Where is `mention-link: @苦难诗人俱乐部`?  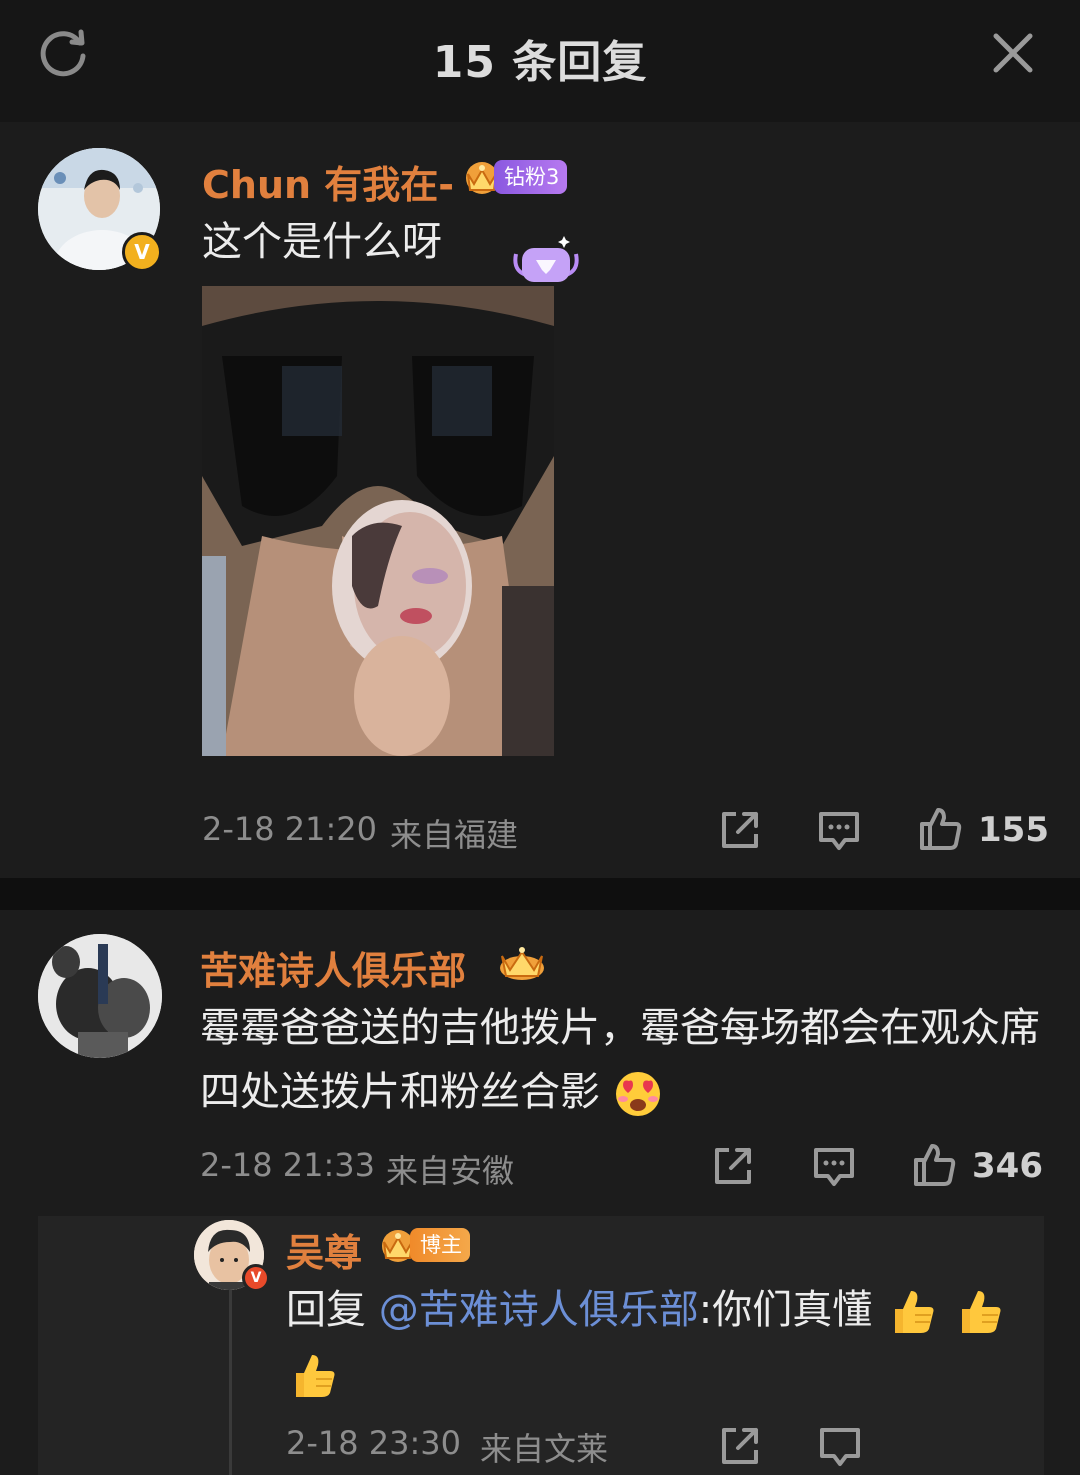 mention-link: @苦难诗人俱乐部 is located at coordinates (539, 1310).